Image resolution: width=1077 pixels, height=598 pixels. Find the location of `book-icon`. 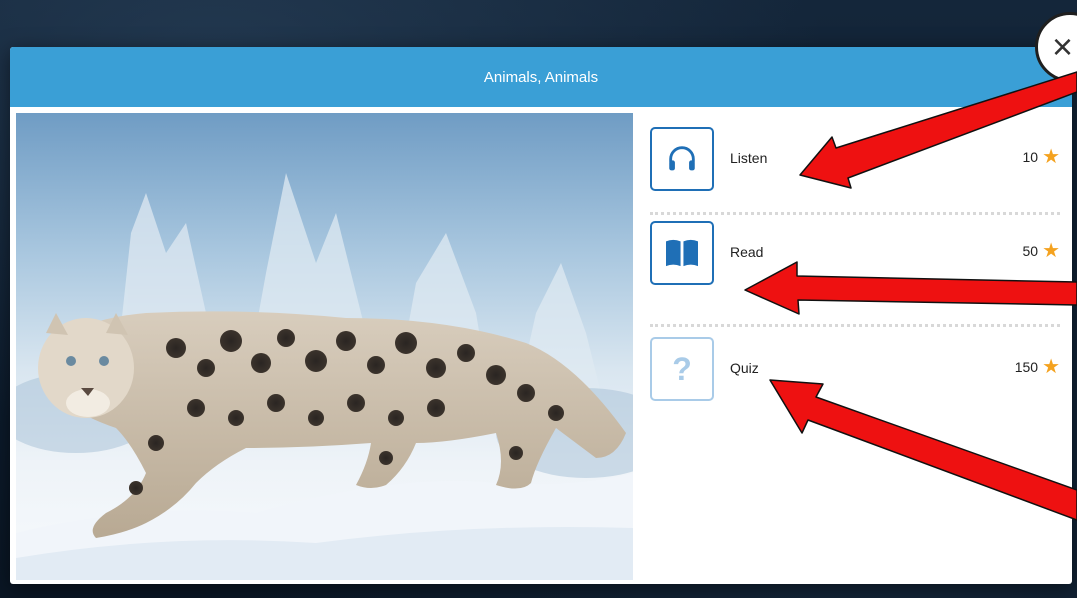

book-icon is located at coordinates (682, 253).